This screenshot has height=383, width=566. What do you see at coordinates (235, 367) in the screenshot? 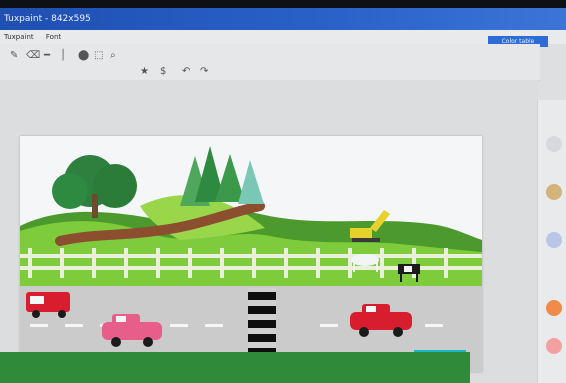
I see `canvas-bottom-green-band` at bounding box center [235, 367].